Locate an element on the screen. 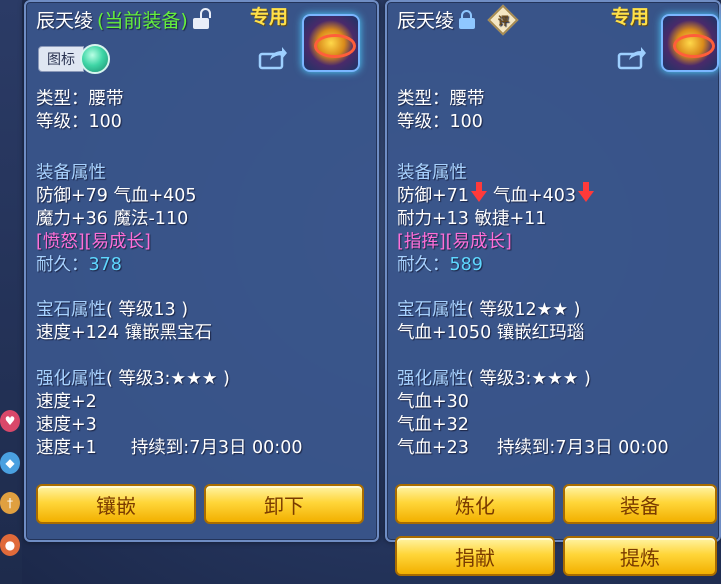 The image size is (721, 584). durability-value: 589 is located at coordinates (466, 265).